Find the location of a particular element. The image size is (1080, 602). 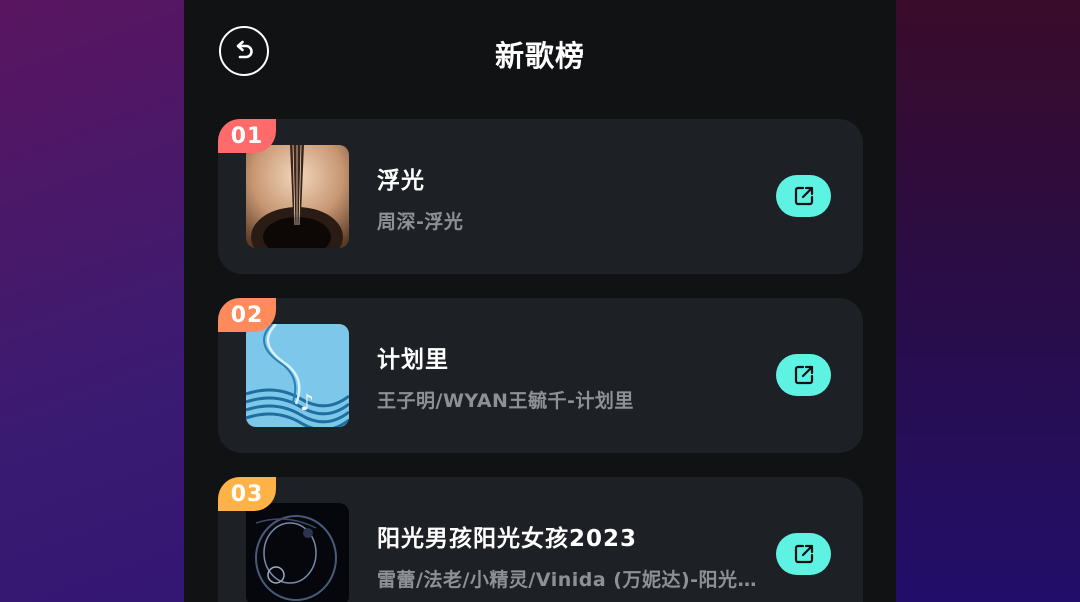

page-title: 新歌榜 is located at coordinates (539, 56).